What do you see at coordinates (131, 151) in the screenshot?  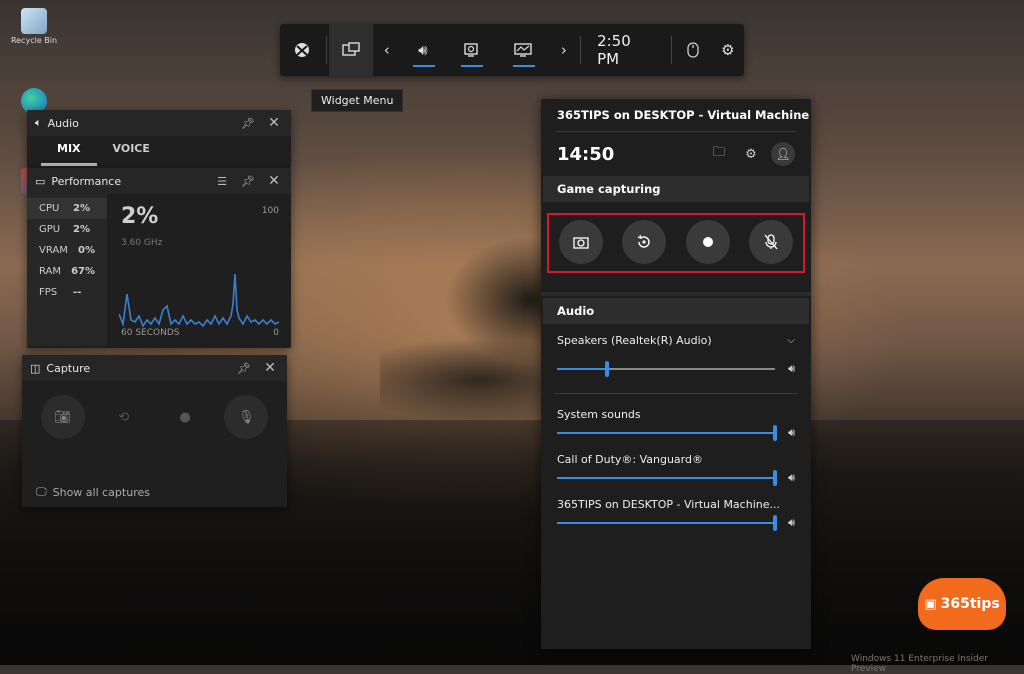 I see `tab-voice: VOICE` at bounding box center [131, 151].